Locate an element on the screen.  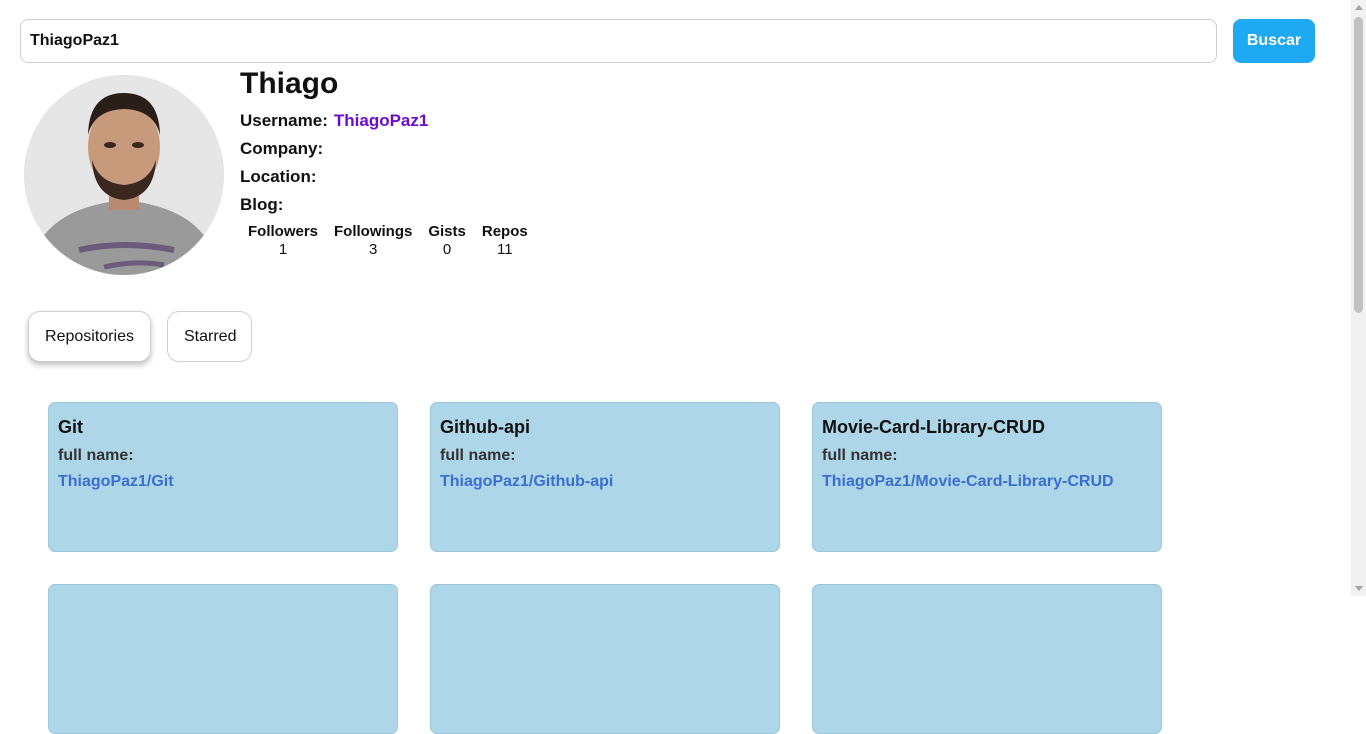
repo-full-name-link: ThiagoPaz1/Movie-Card-Library-CRUD is located at coordinates (968, 481).